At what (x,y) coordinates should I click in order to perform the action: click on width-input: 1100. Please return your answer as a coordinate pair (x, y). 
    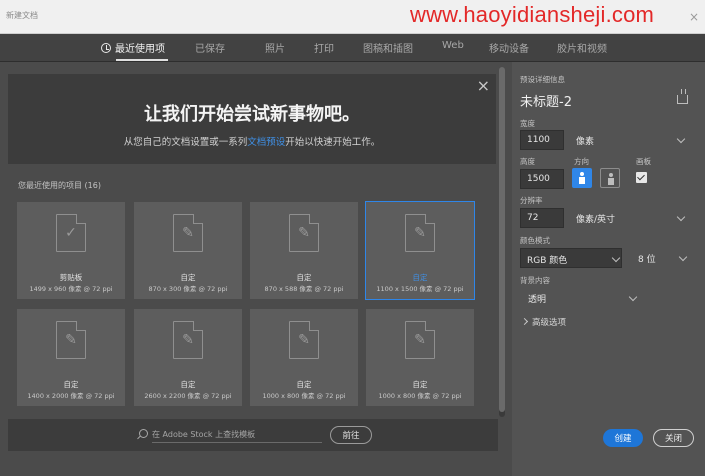
    Looking at the image, I should click on (542, 140).